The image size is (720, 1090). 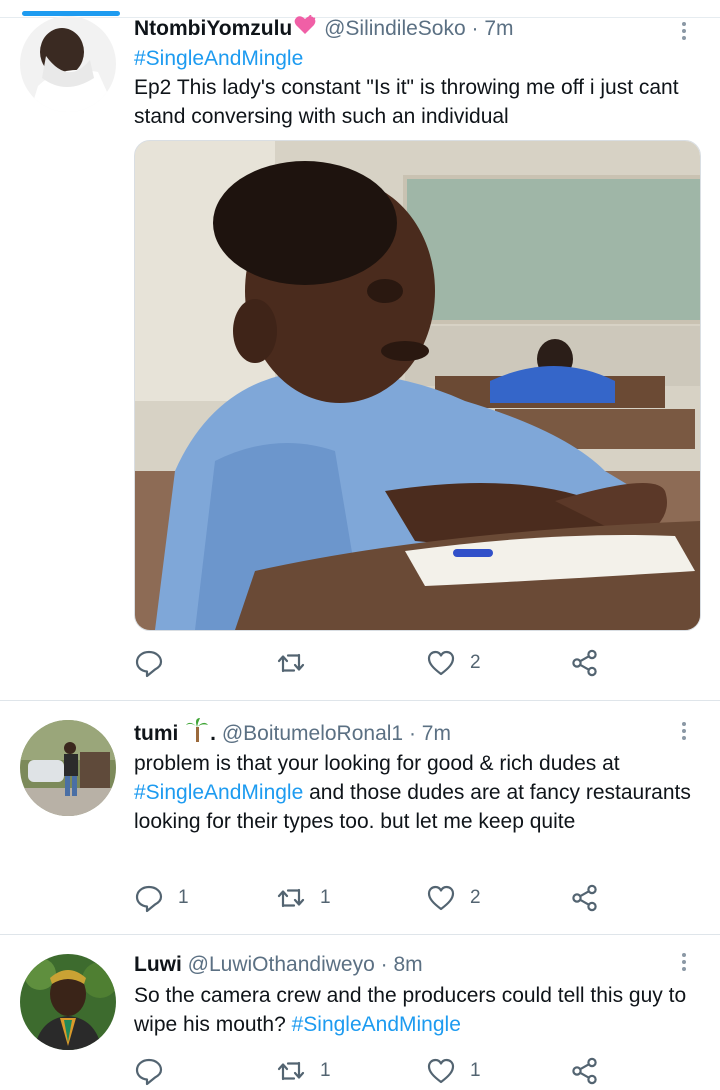 What do you see at coordinates (374, 663) in the screenshot?
I see `tweet-actions: 2` at bounding box center [374, 663].